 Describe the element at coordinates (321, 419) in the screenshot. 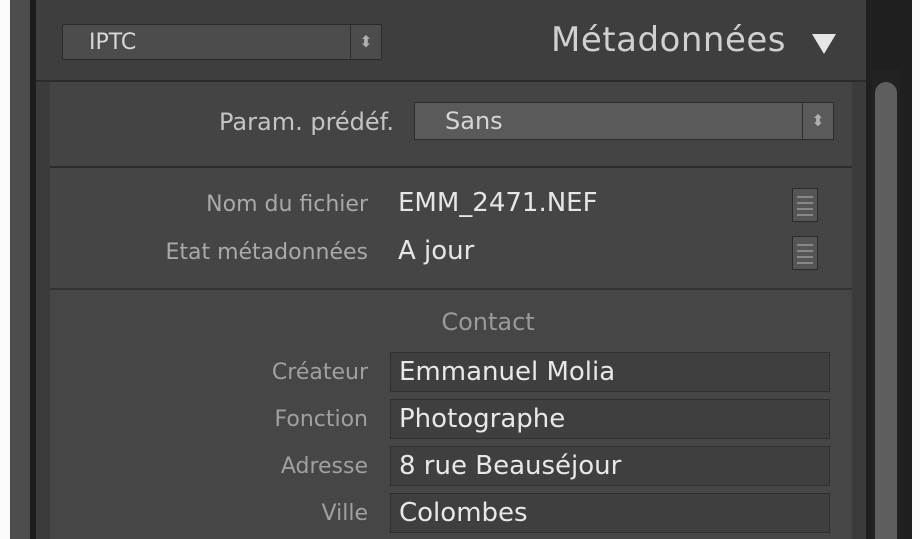

I see `job-title-label: Fonction` at that location.